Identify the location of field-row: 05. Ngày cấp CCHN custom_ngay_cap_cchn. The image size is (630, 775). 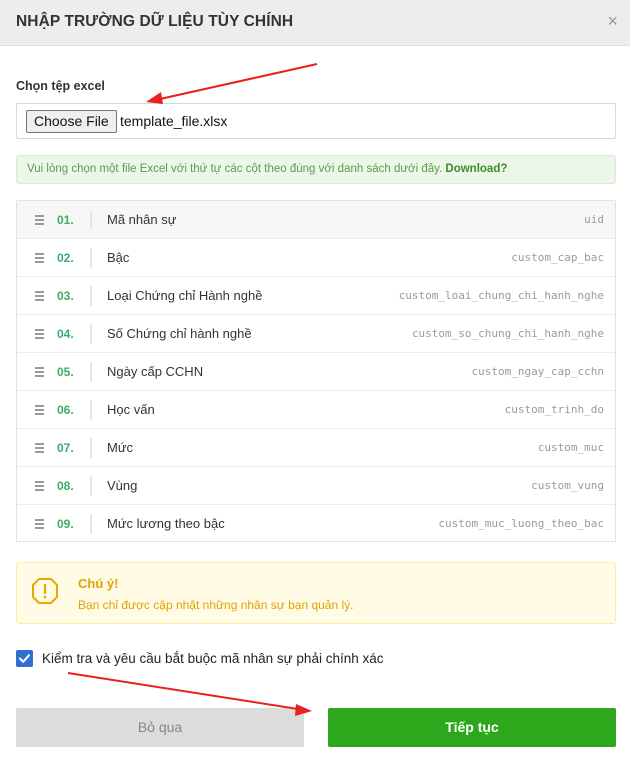
(316, 372).